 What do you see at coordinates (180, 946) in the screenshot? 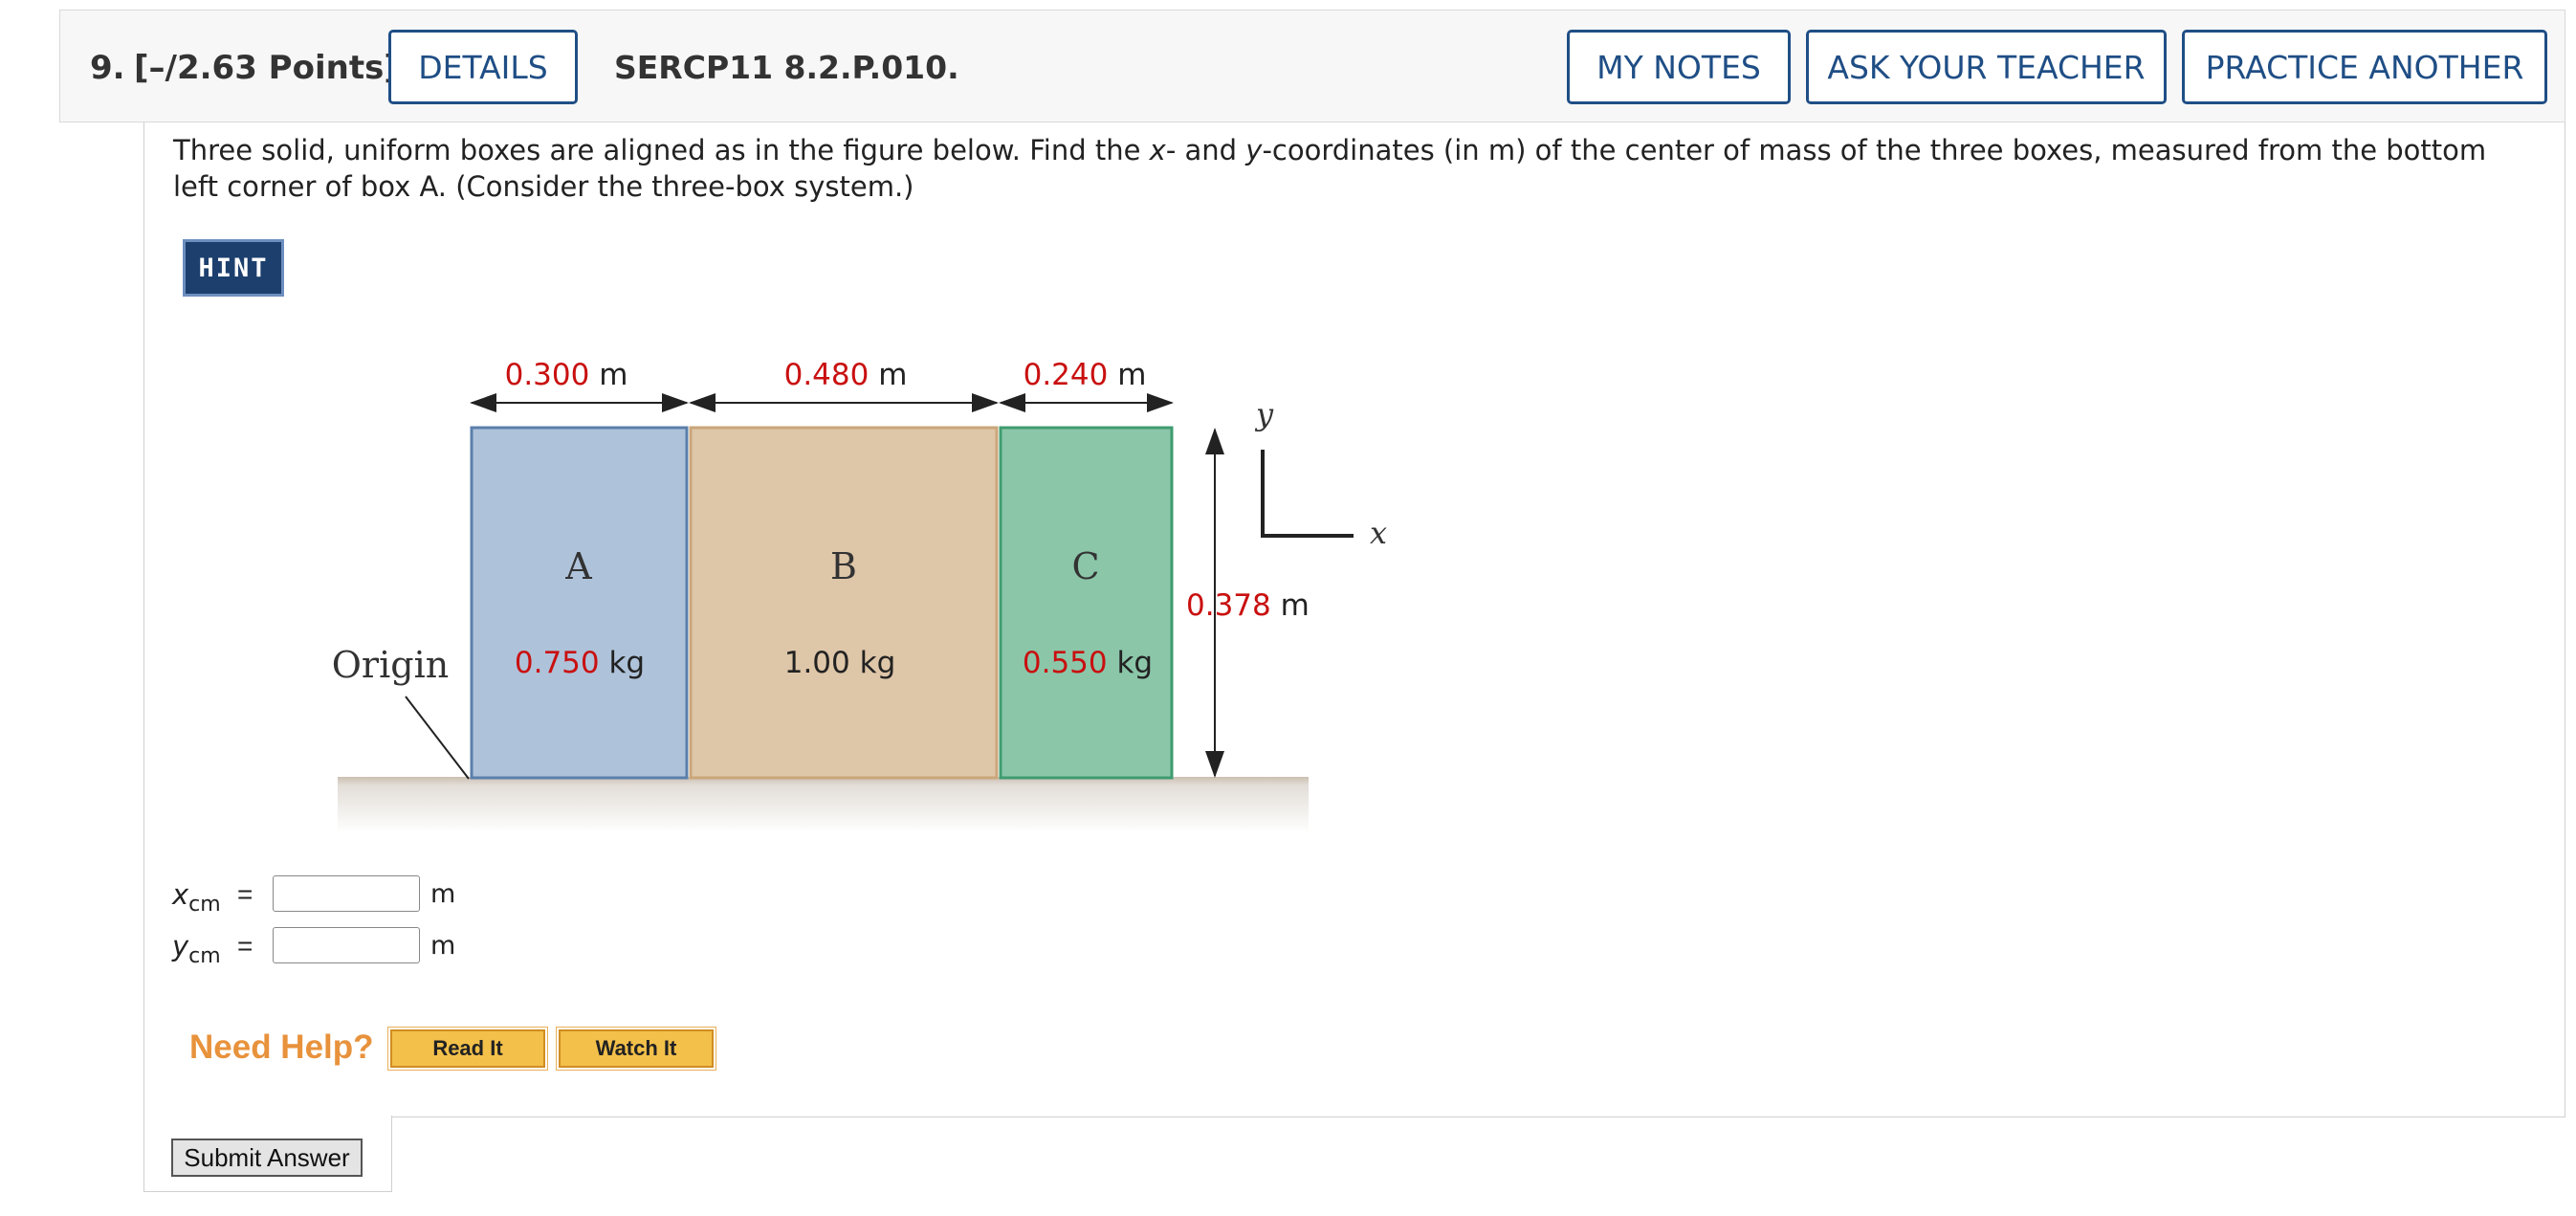
I see `y-cm-var: y` at bounding box center [180, 946].